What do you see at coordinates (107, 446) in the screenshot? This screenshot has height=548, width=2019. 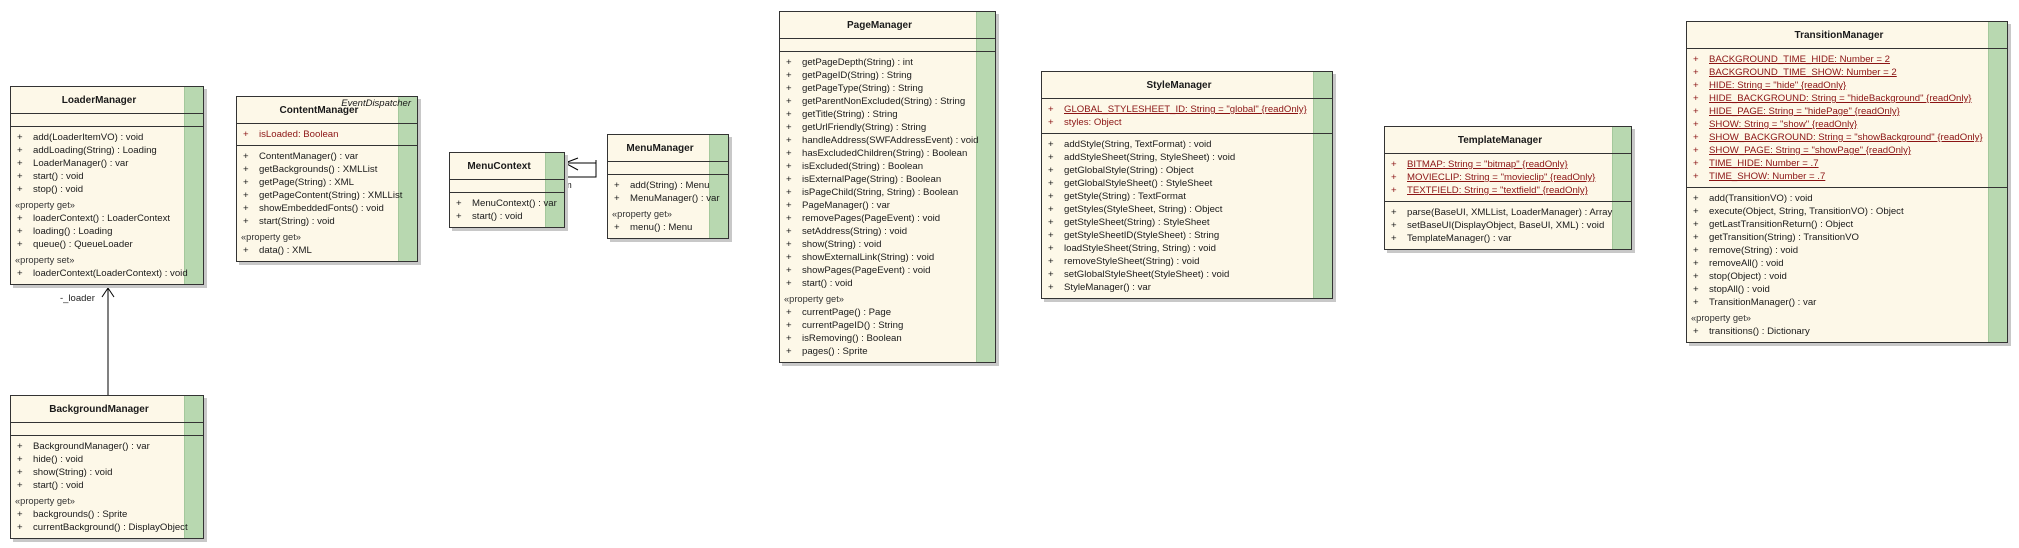 I see `operation-row: + BackgroundManager() : var` at bounding box center [107, 446].